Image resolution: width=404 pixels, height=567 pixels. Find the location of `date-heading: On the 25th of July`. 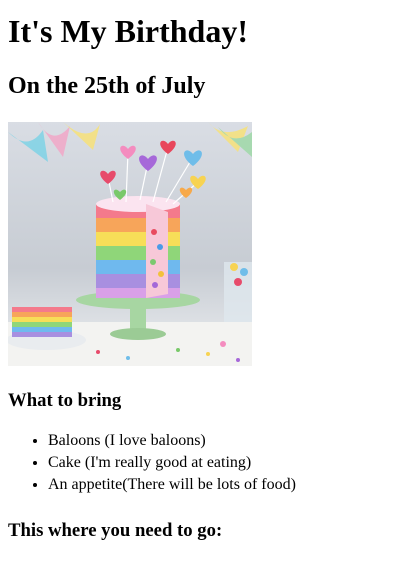

date-heading: On the 25th of July is located at coordinates (107, 86).